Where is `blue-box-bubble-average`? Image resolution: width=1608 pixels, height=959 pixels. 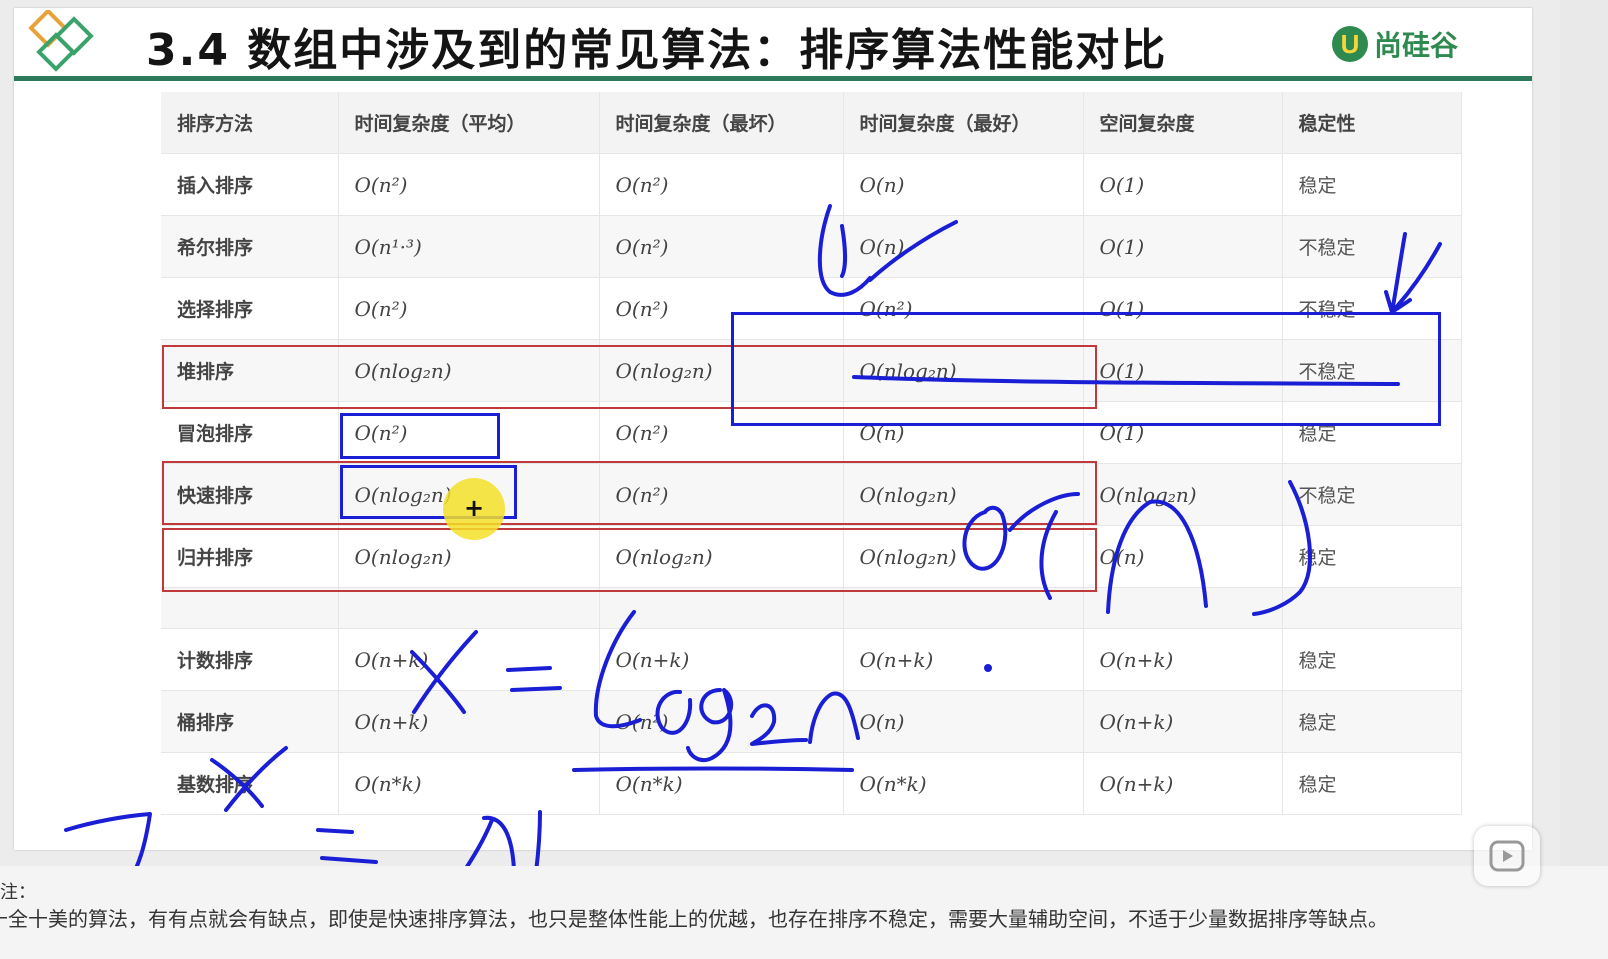 blue-box-bubble-average is located at coordinates (420, 436).